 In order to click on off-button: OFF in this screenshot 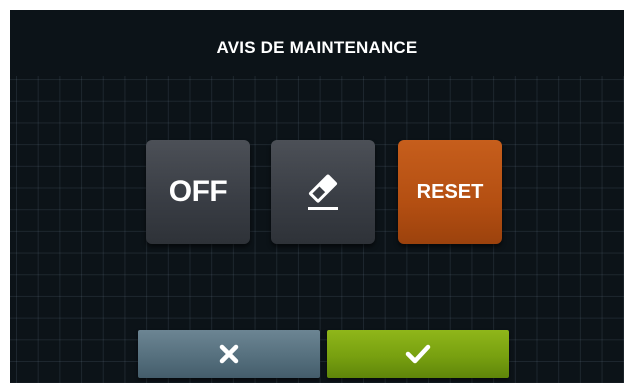, I will do `click(198, 192)`.